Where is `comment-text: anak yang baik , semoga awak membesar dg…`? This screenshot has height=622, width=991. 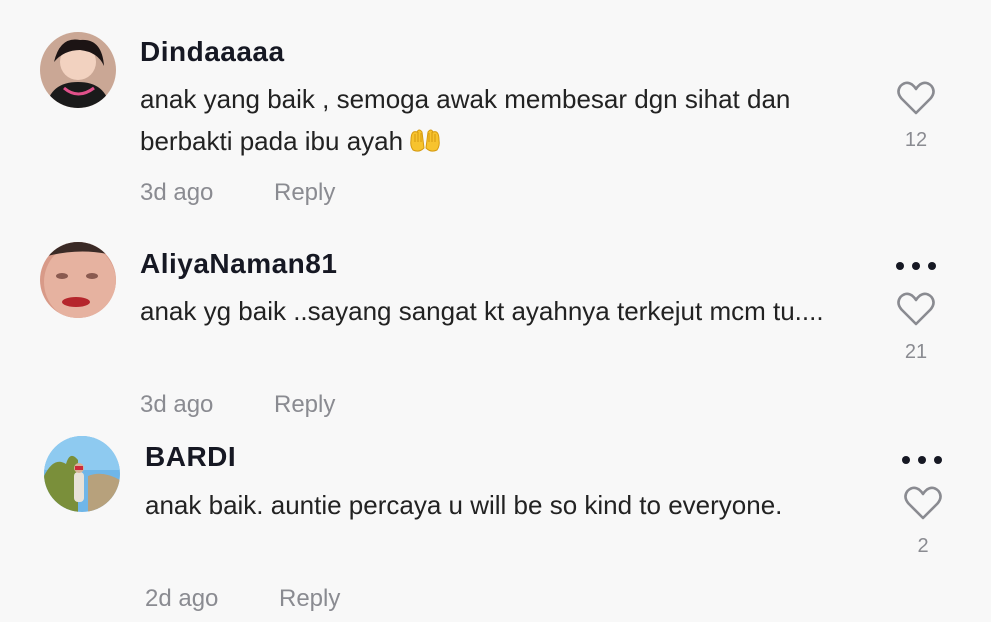
comment-text: anak yang baik , semoga awak membesar dg… is located at coordinates (505, 122).